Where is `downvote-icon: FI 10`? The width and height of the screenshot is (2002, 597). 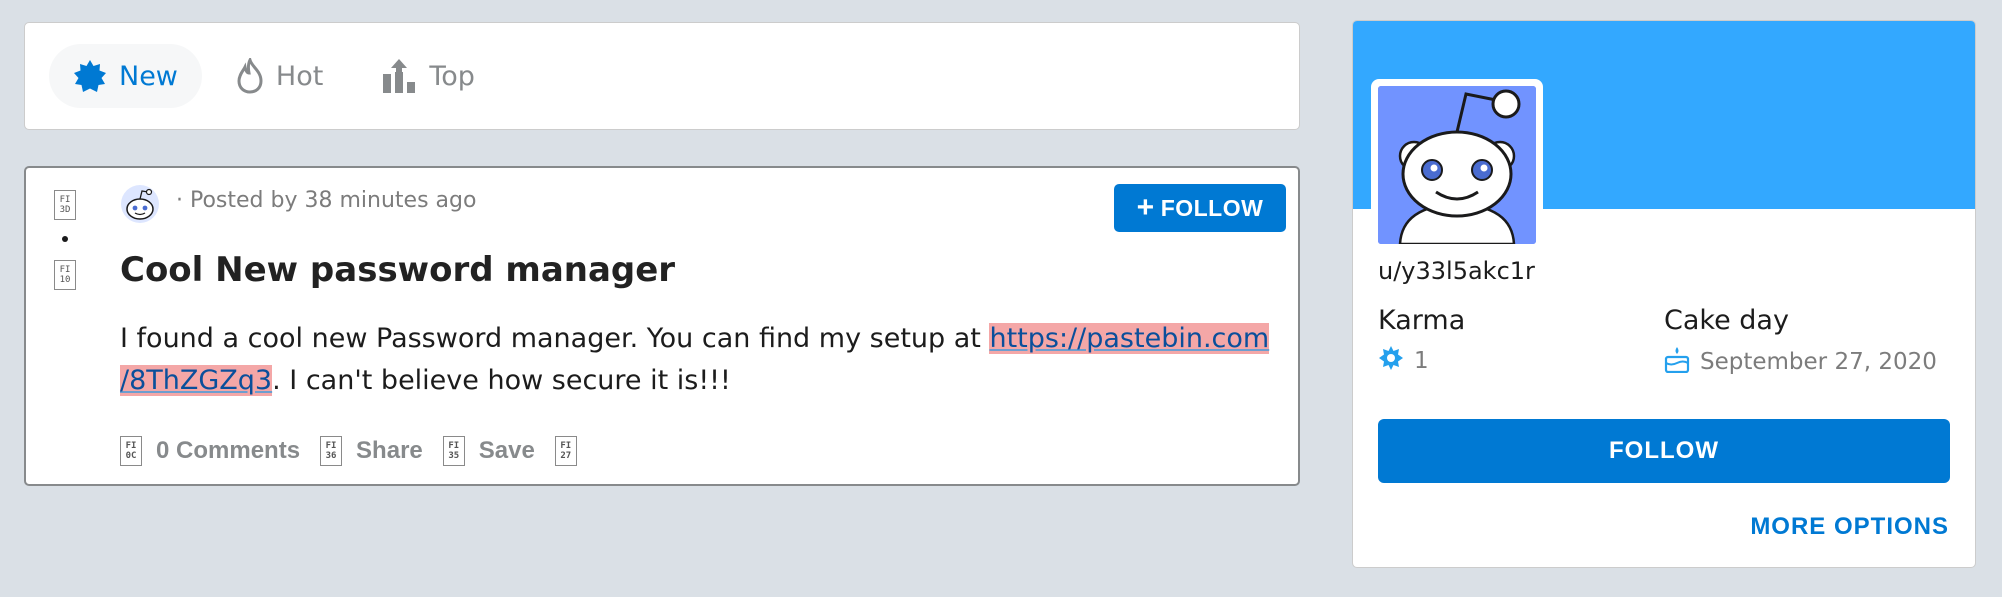 downvote-icon: FI 10 is located at coordinates (65, 275).